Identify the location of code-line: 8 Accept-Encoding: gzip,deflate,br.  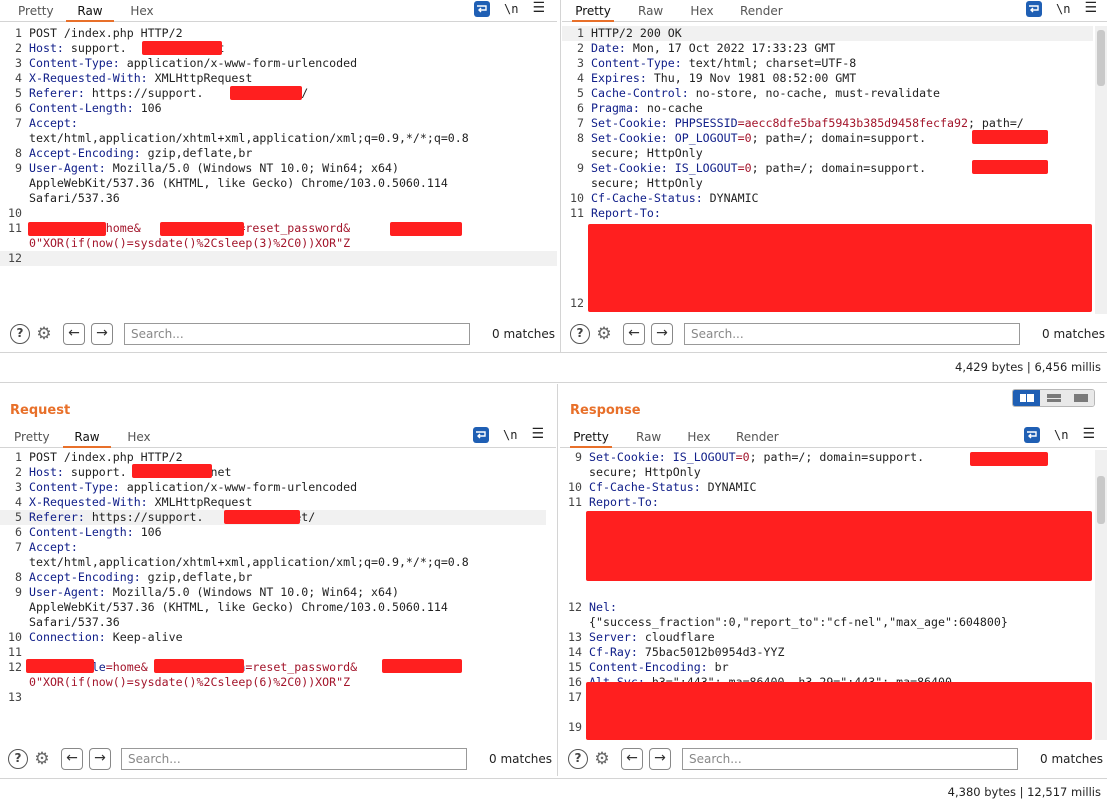
(278, 153).